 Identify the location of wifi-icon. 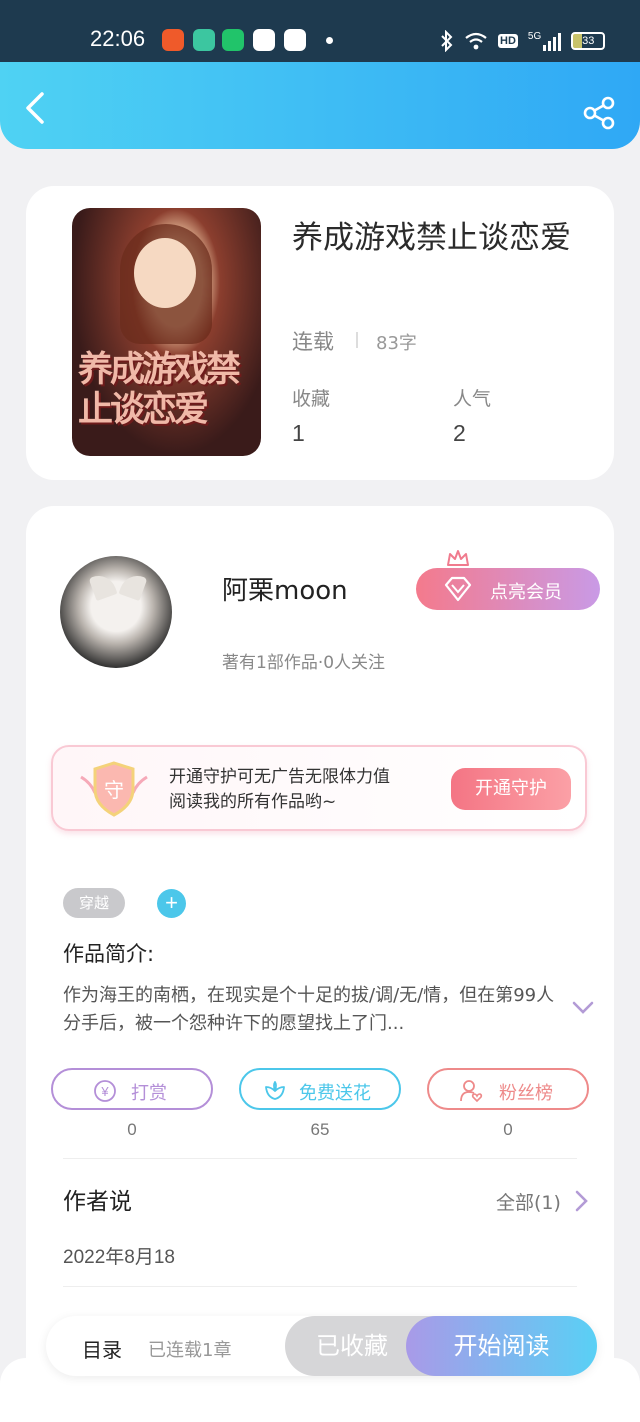
(476, 41).